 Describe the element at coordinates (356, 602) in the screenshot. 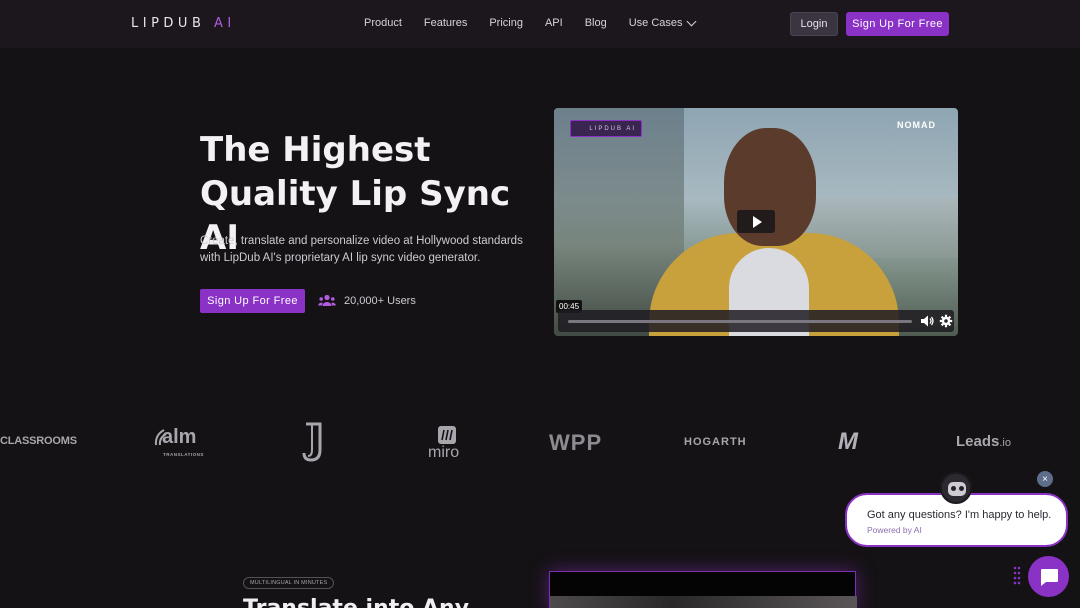

I see `section-title: Translate into Any` at that location.